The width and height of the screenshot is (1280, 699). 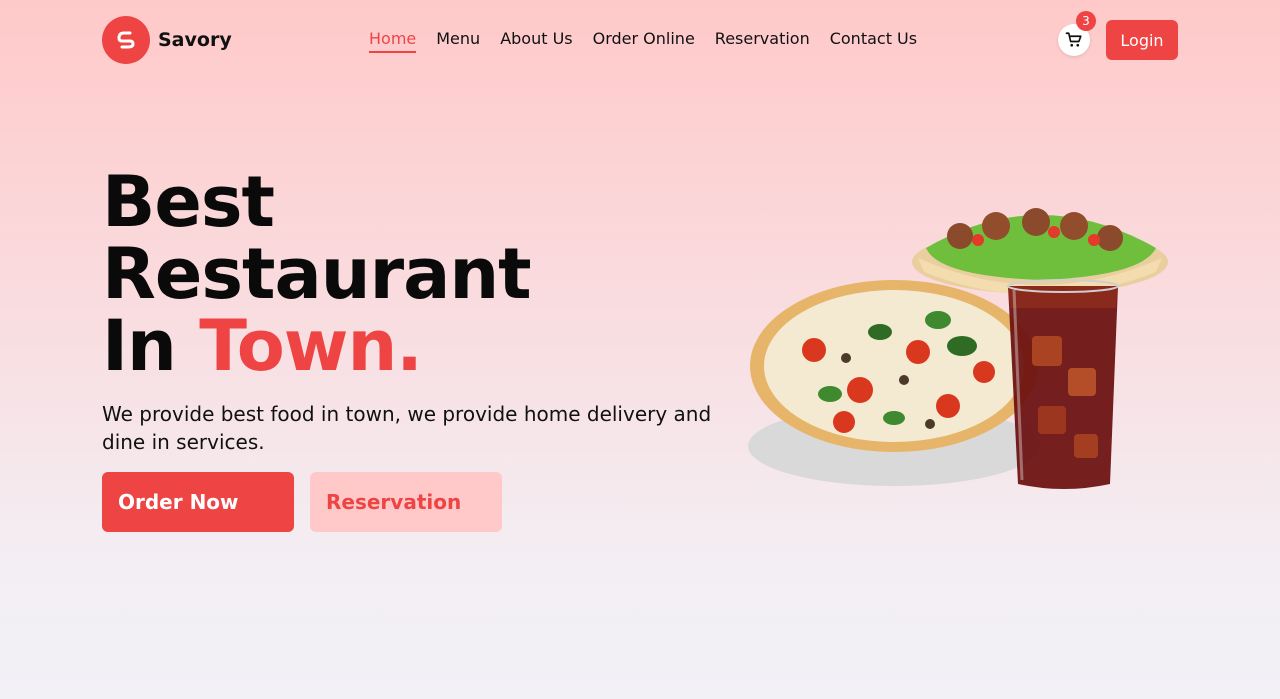 I want to click on hero-title-line-3-prefix: In, so click(x=151, y=346).